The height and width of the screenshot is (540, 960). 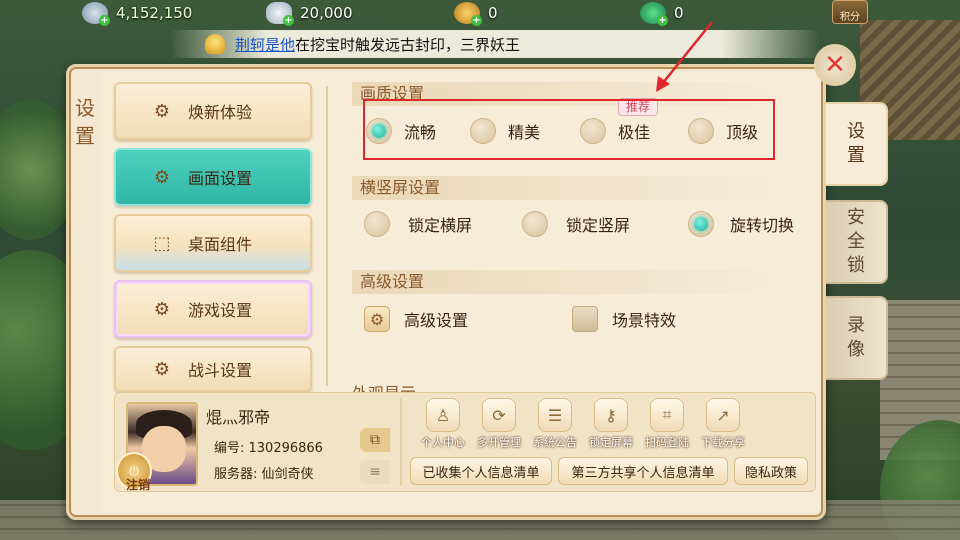 I want to click on menu-item-label: 焕新体验, so click(x=220, y=112).